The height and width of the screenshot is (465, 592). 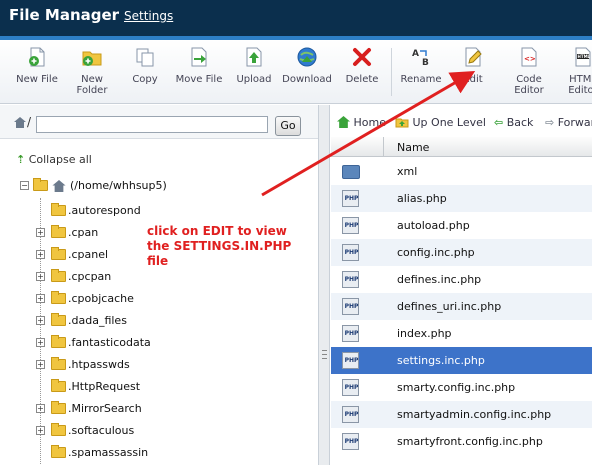 I want to click on tree-item: + .dada_files, so click(x=81, y=320).